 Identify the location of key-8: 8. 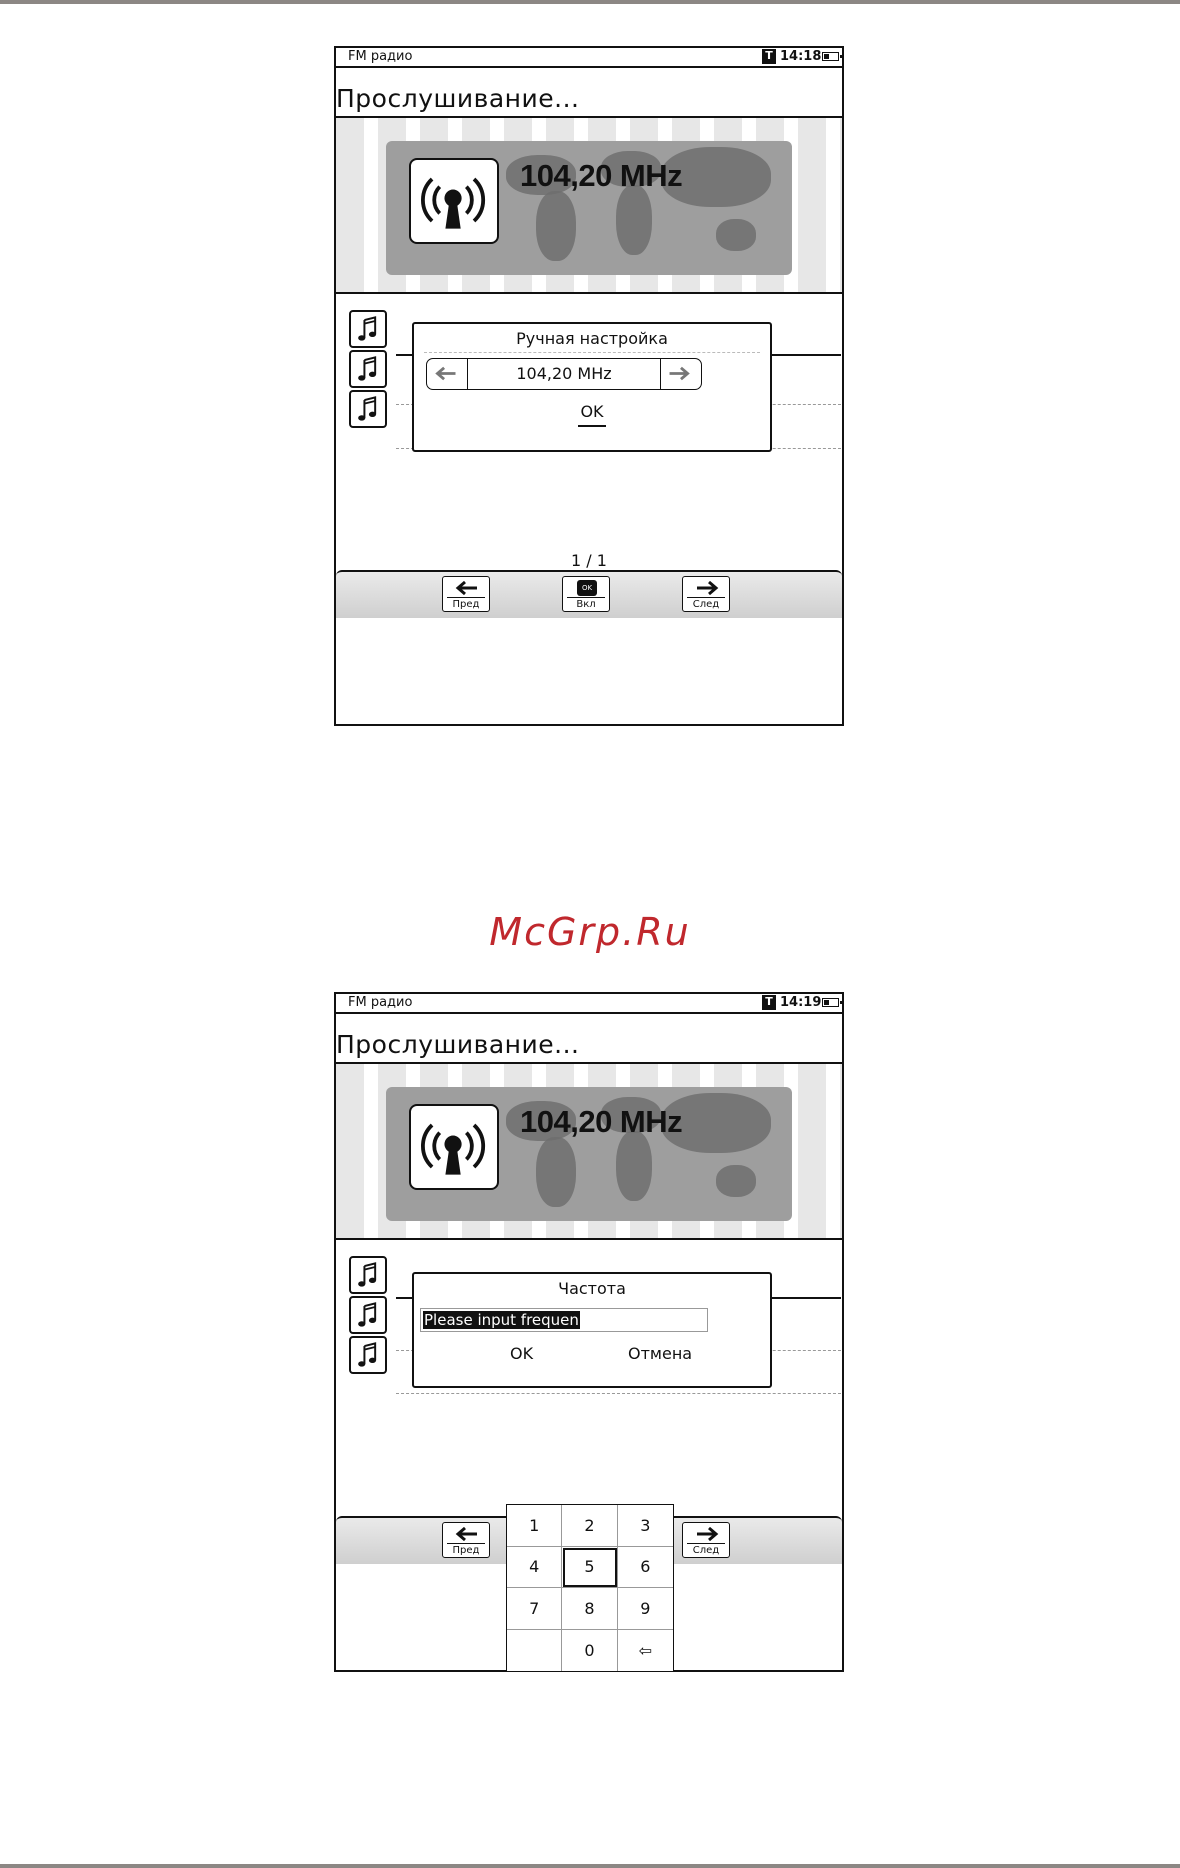
(590, 1609).